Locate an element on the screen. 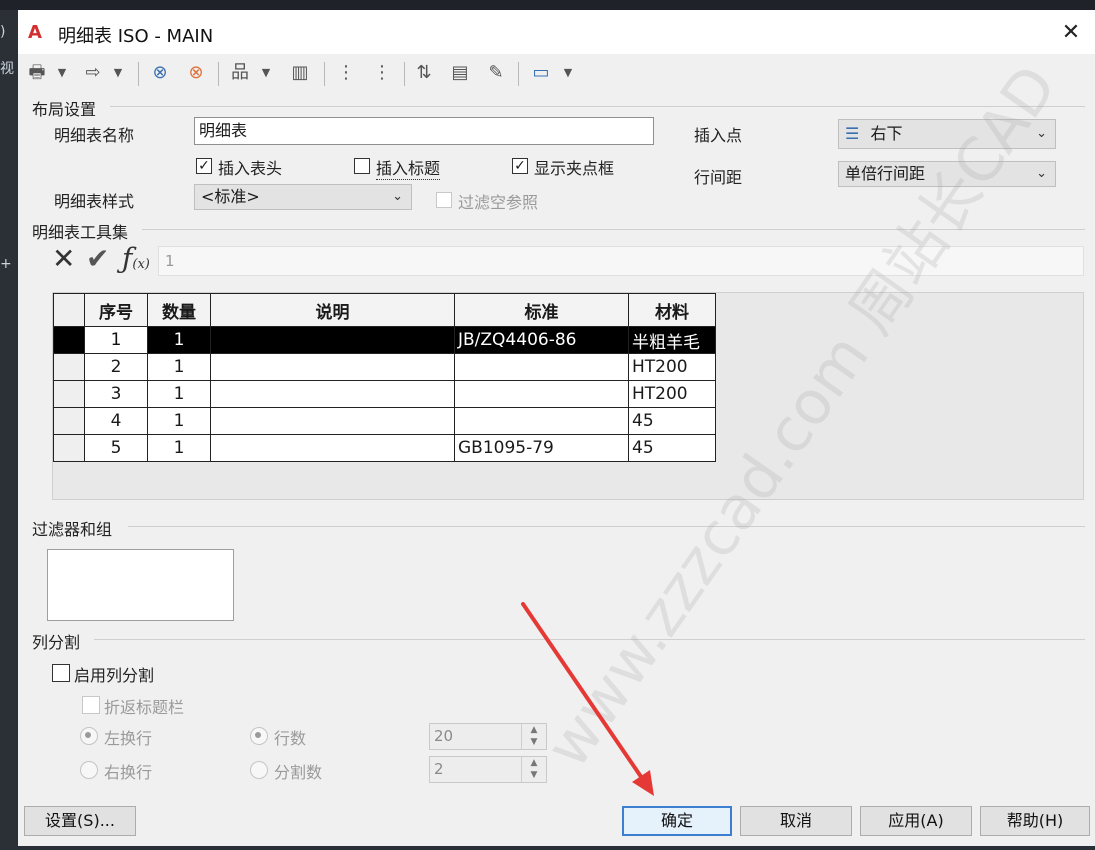 Image resolution: width=1095 pixels, height=850 pixels. cancel-button: 取消 is located at coordinates (796, 821).